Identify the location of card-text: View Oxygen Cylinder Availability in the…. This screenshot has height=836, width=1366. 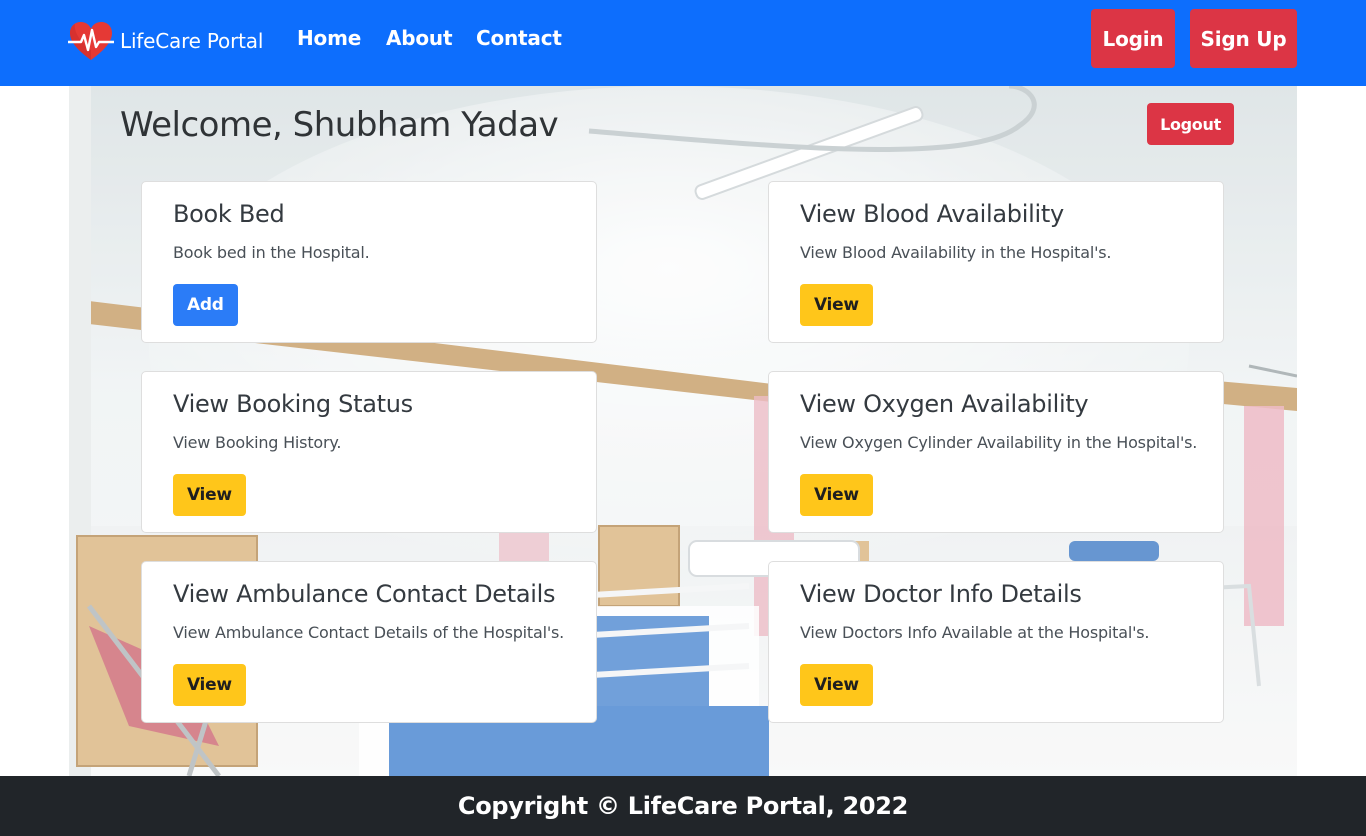
(999, 442).